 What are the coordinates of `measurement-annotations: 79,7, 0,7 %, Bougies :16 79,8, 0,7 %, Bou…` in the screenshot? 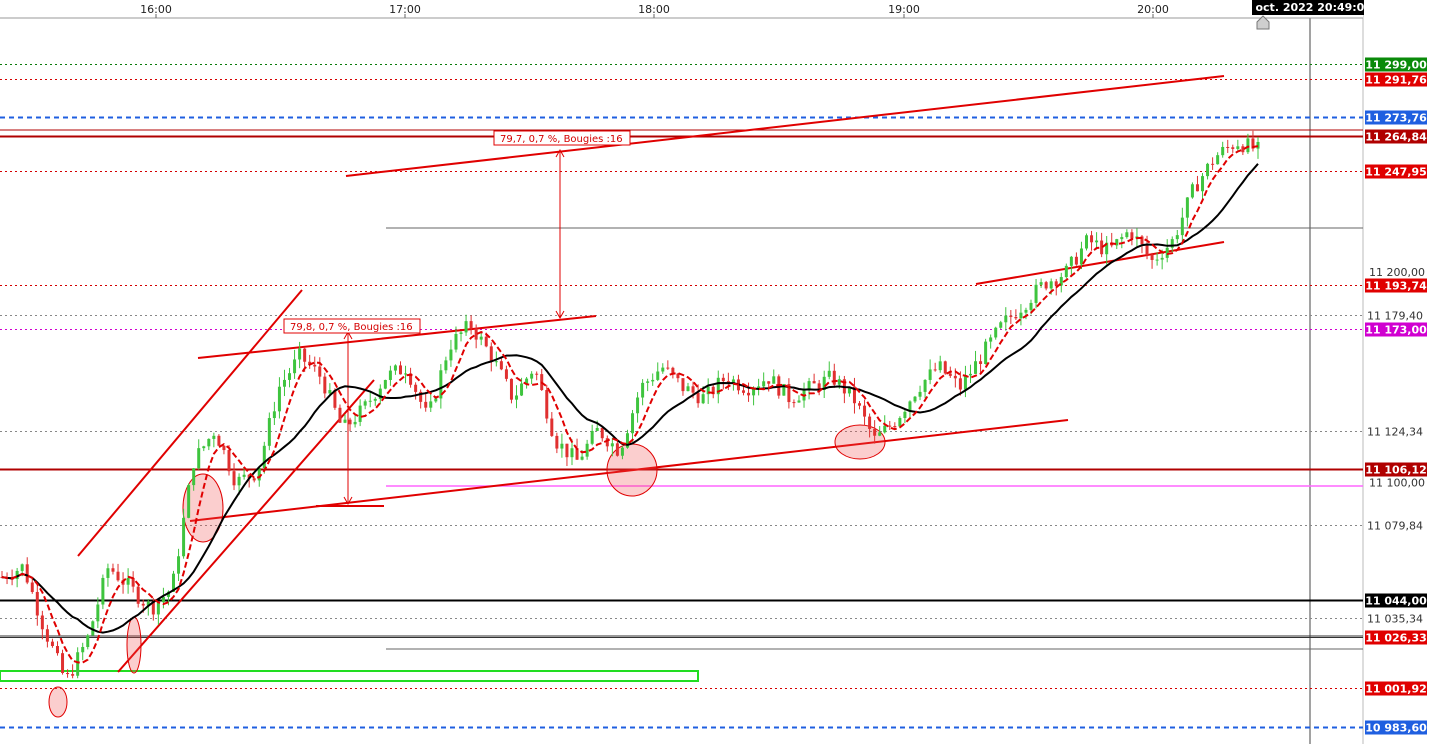 It's located at (457, 232).